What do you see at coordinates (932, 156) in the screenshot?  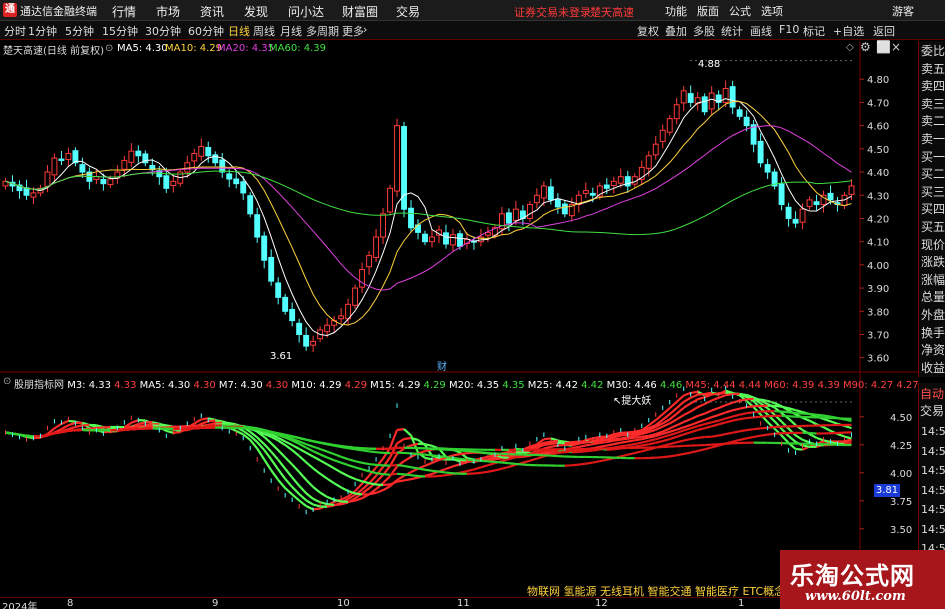 I see `quote-field: 买一` at bounding box center [932, 156].